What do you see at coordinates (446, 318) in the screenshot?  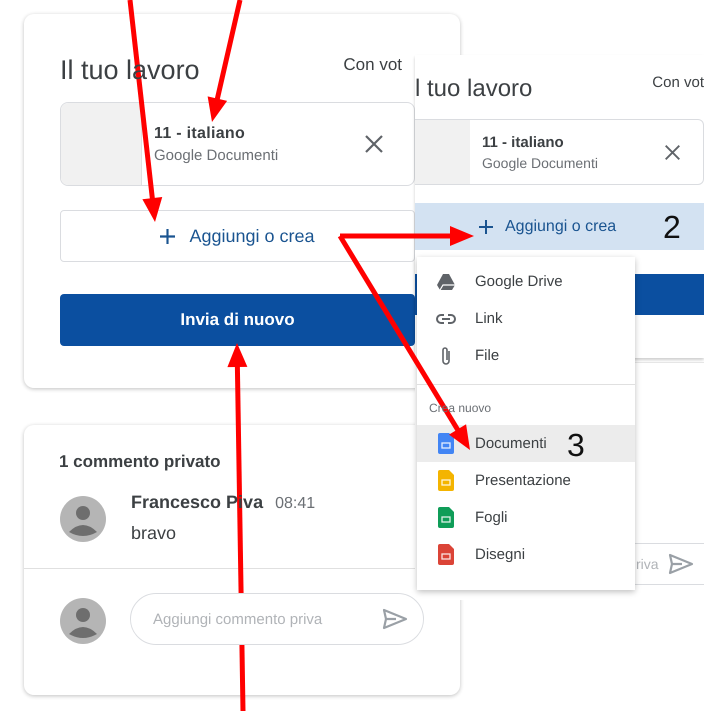 I see `link-icon` at bounding box center [446, 318].